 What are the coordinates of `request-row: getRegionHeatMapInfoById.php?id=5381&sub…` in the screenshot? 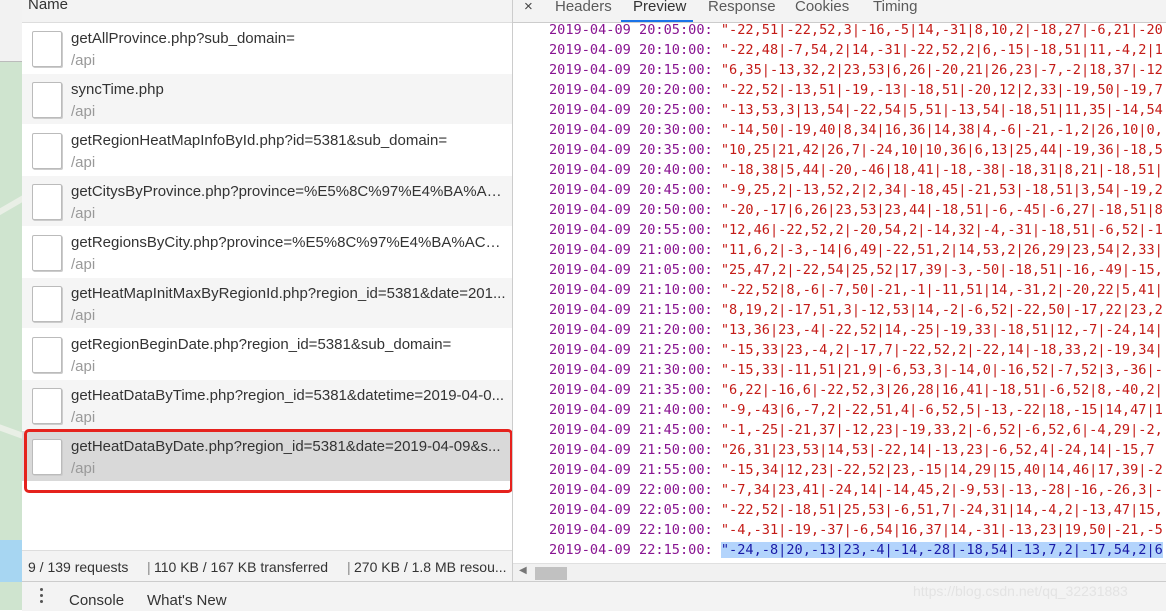 It's located at (267, 150).